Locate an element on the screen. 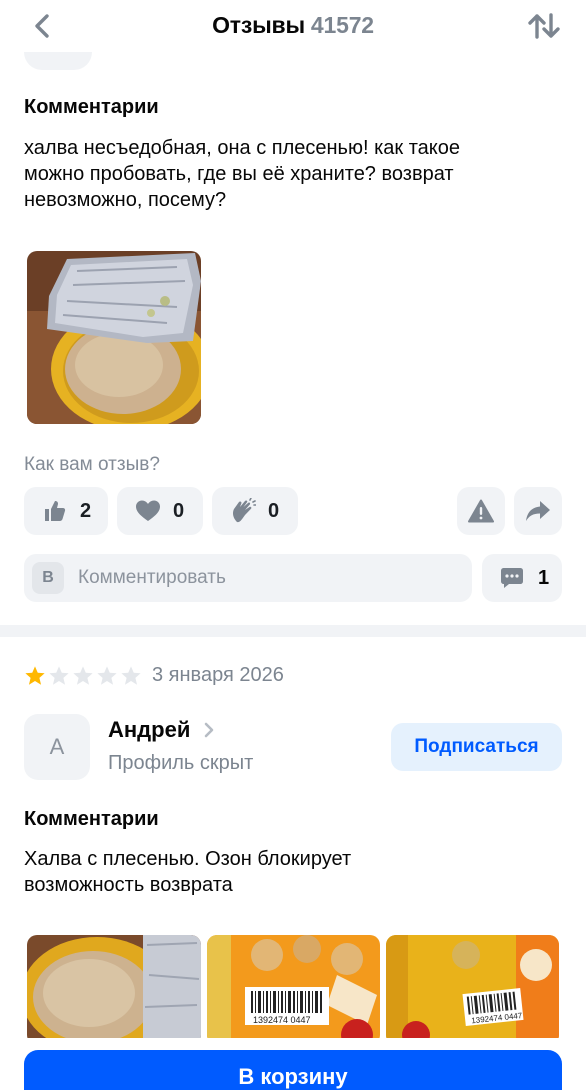  page-title: Отзывы 41572 is located at coordinates (293, 25).